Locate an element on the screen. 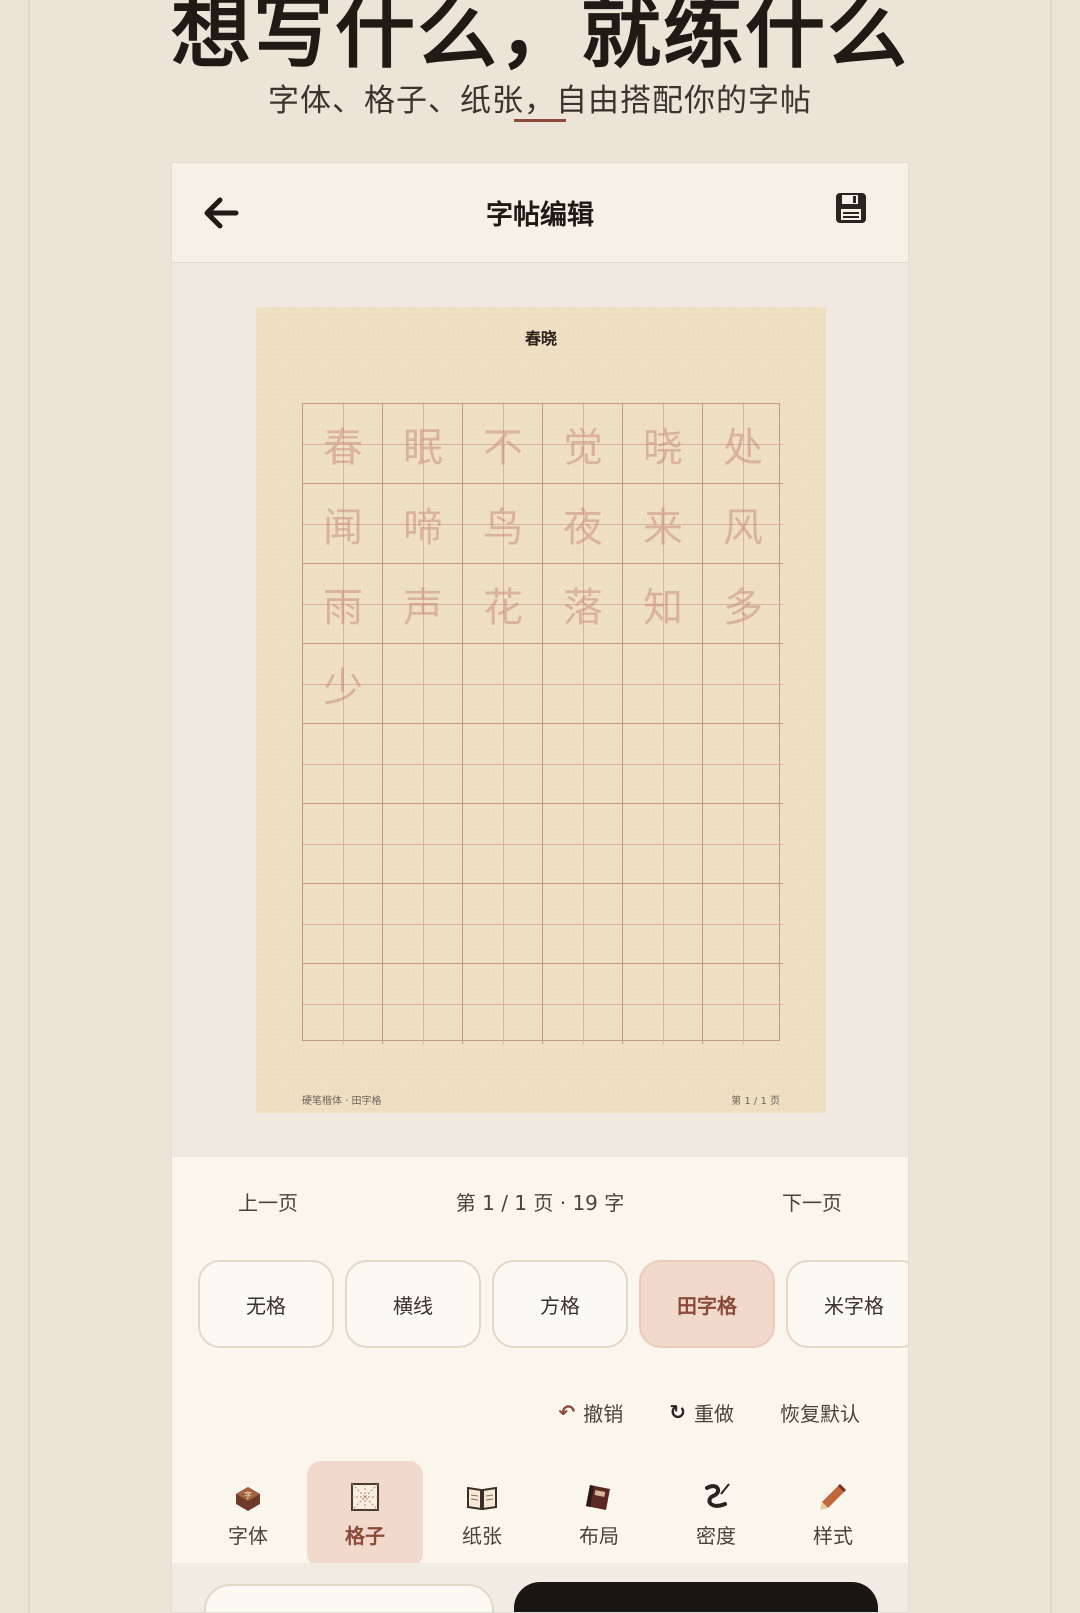 The width and height of the screenshot is (1080, 1613). next-page-button: 下一页 is located at coordinates (812, 1201).